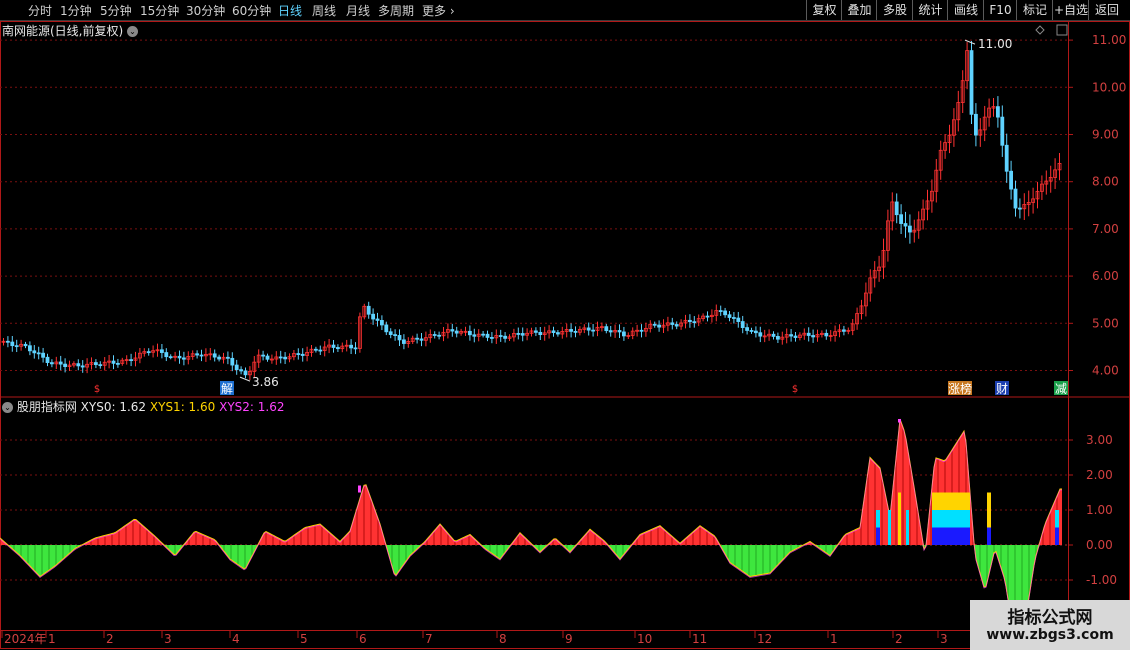 The height and width of the screenshot is (650, 1130). I want to click on toolbar-button-0: 复权, so click(824, 10).